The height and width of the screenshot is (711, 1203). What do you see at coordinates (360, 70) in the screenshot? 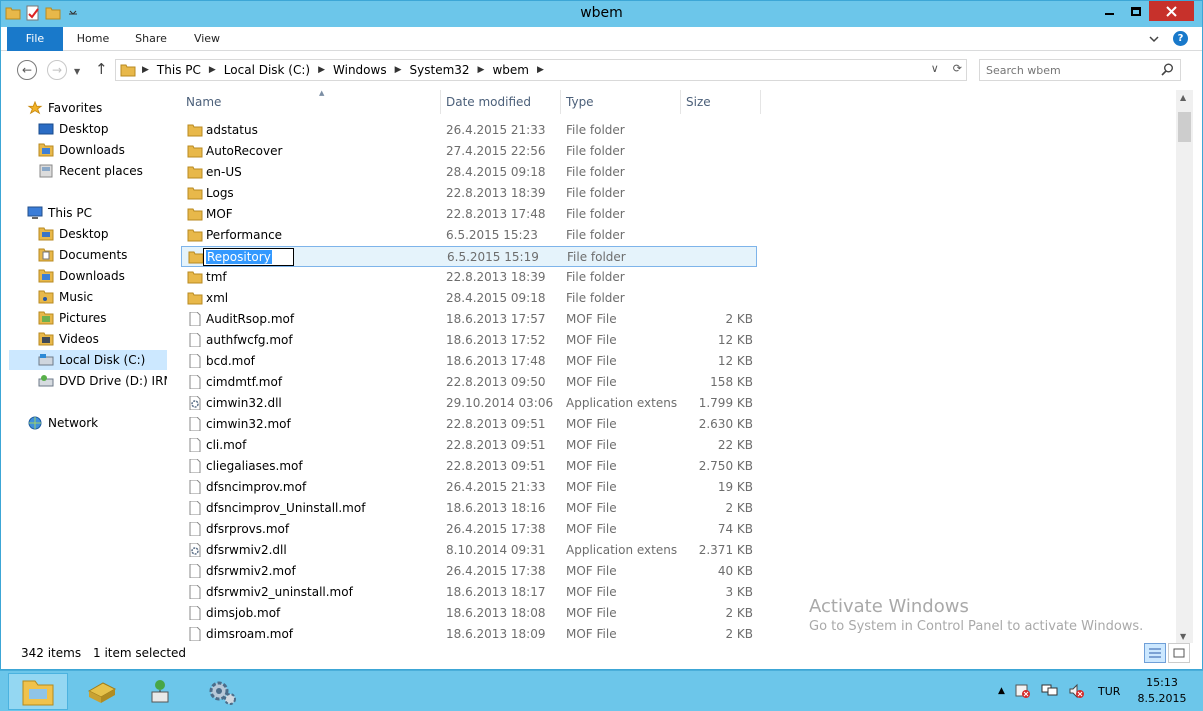
I see `breadcrumb-windows: Windows` at bounding box center [360, 70].